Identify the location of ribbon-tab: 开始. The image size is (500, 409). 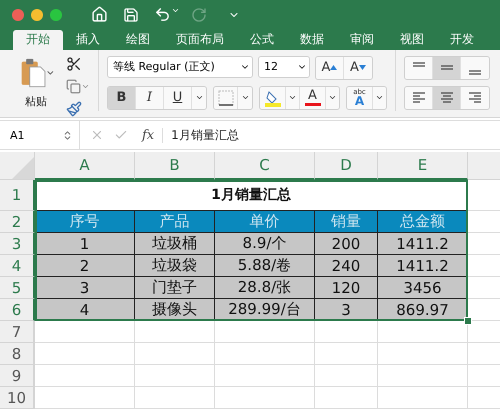
(38, 40).